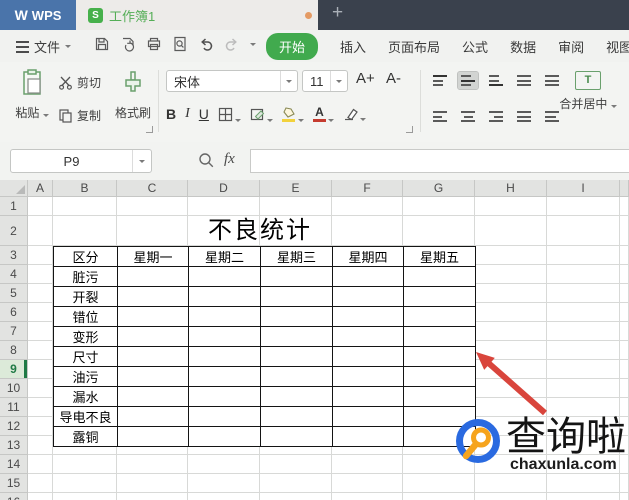  I want to click on ribbon-tab-视图: 视图, so click(617, 46).